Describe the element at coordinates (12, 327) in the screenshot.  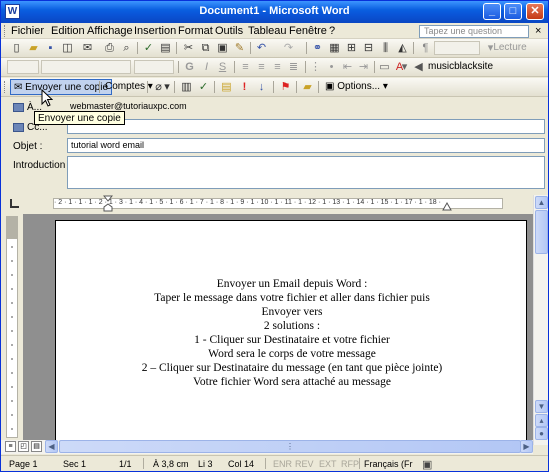
I see `vertical-ruler` at that location.